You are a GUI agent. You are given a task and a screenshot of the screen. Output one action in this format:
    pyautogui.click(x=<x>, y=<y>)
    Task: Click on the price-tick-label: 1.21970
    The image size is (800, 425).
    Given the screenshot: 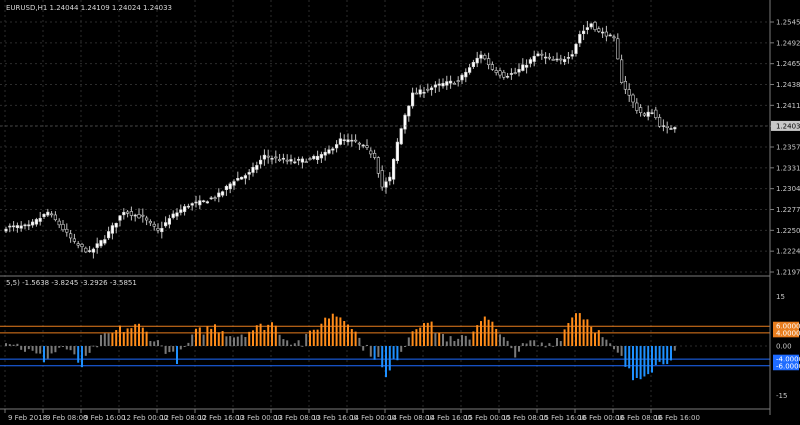 What is the action you would take?
    pyautogui.click(x=788, y=273)
    